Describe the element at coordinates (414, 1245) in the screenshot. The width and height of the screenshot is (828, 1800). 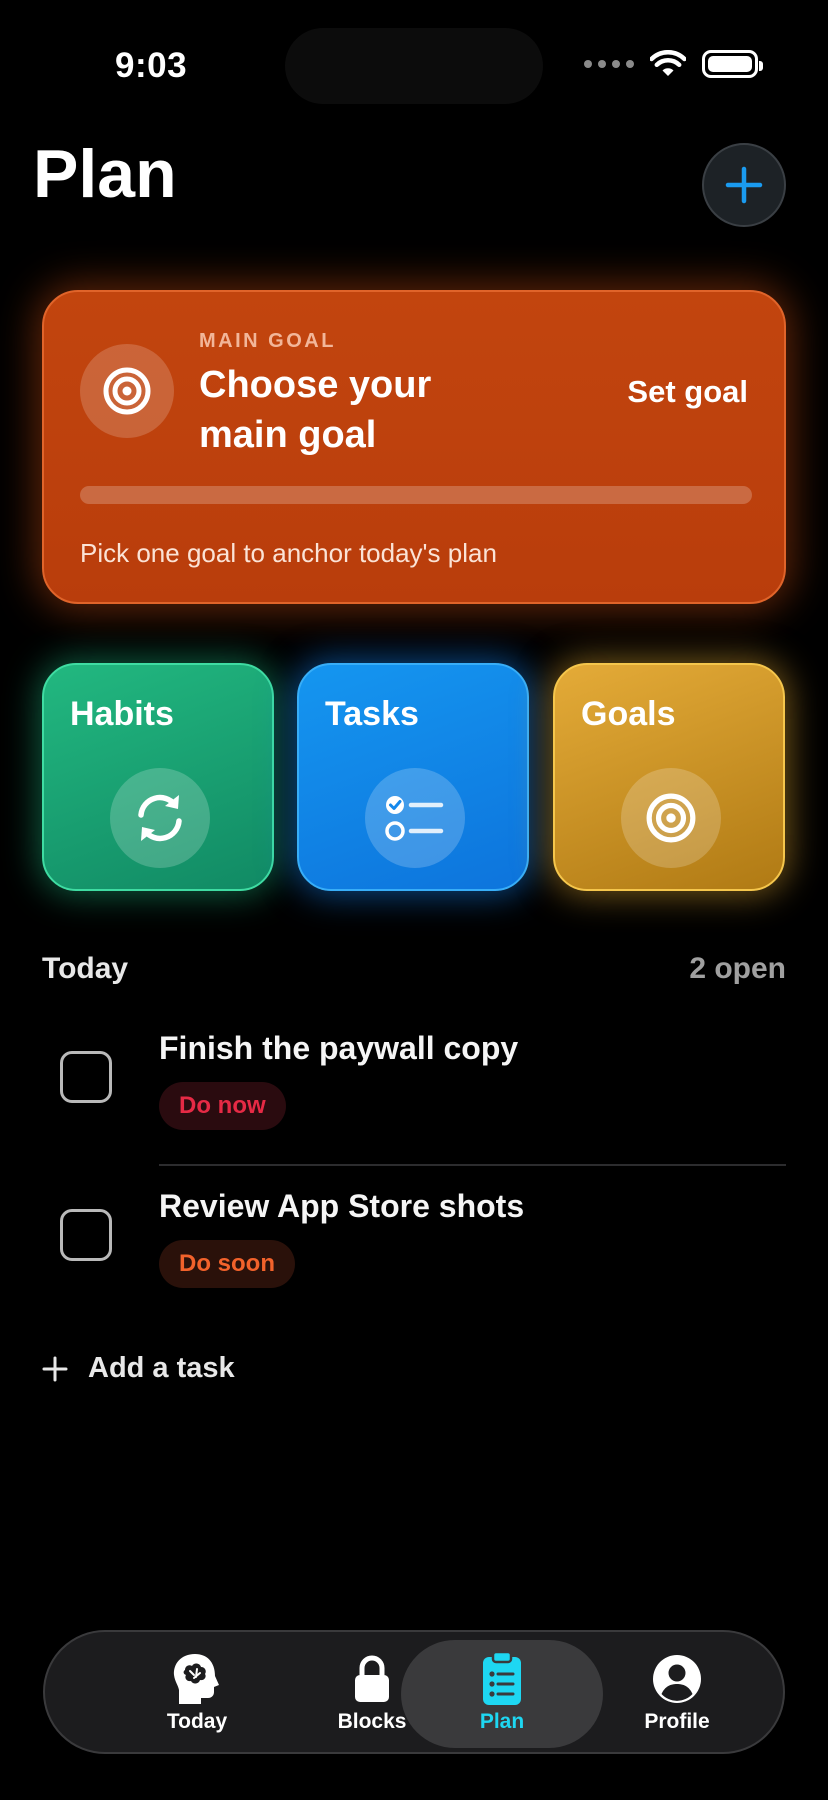
I see `task-row: Review App Store shots Do soon` at that location.